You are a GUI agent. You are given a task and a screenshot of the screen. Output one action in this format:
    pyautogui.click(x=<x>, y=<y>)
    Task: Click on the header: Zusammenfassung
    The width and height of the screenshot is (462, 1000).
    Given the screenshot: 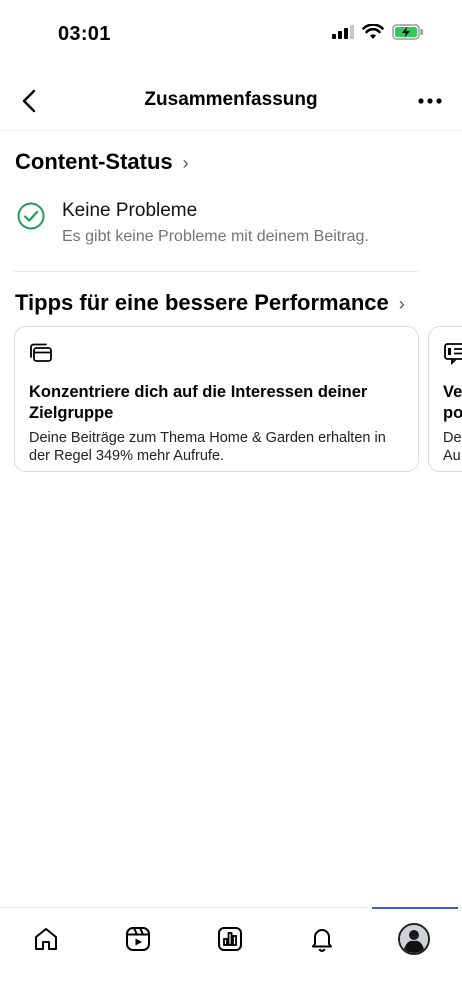 What is the action you would take?
    pyautogui.click(x=231, y=104)
    